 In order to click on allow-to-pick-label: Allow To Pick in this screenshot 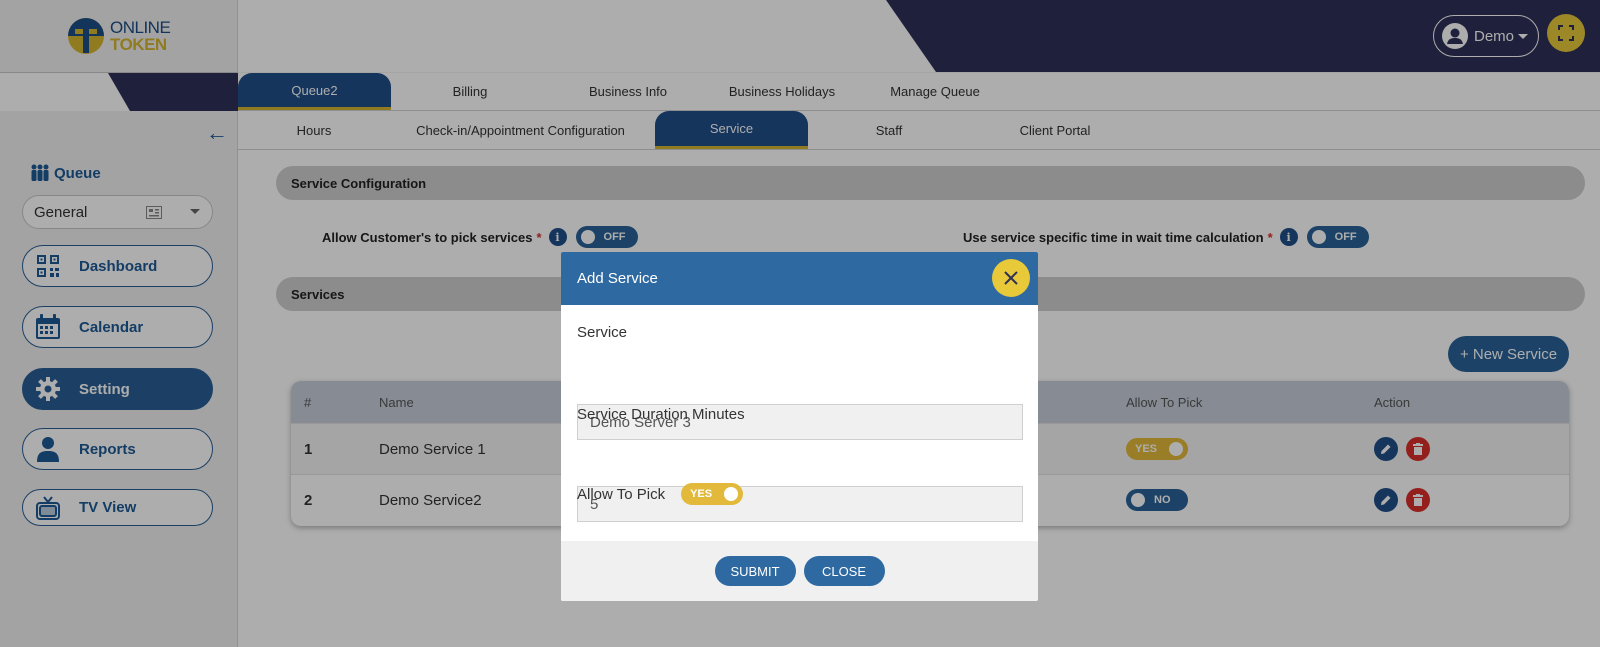, I will do `click(621, 494)`.